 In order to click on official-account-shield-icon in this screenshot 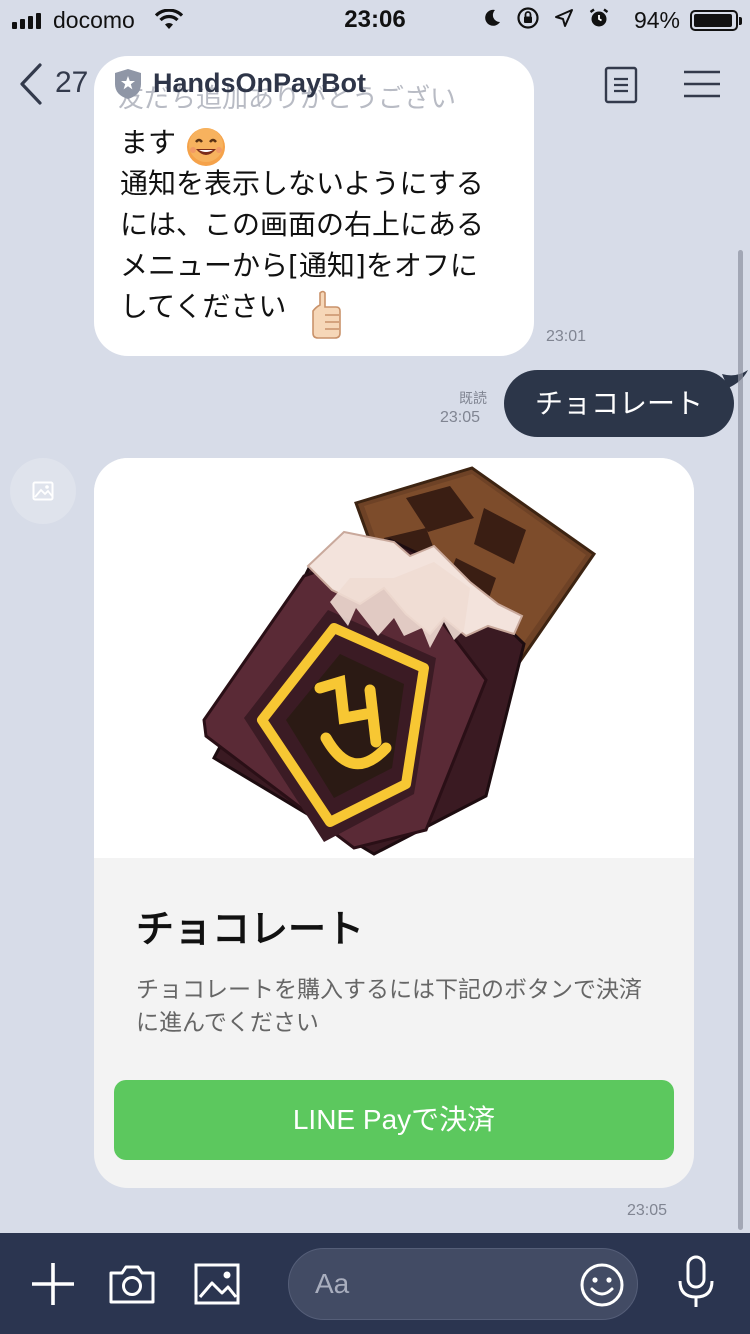, I will do `click(128, 84)`.